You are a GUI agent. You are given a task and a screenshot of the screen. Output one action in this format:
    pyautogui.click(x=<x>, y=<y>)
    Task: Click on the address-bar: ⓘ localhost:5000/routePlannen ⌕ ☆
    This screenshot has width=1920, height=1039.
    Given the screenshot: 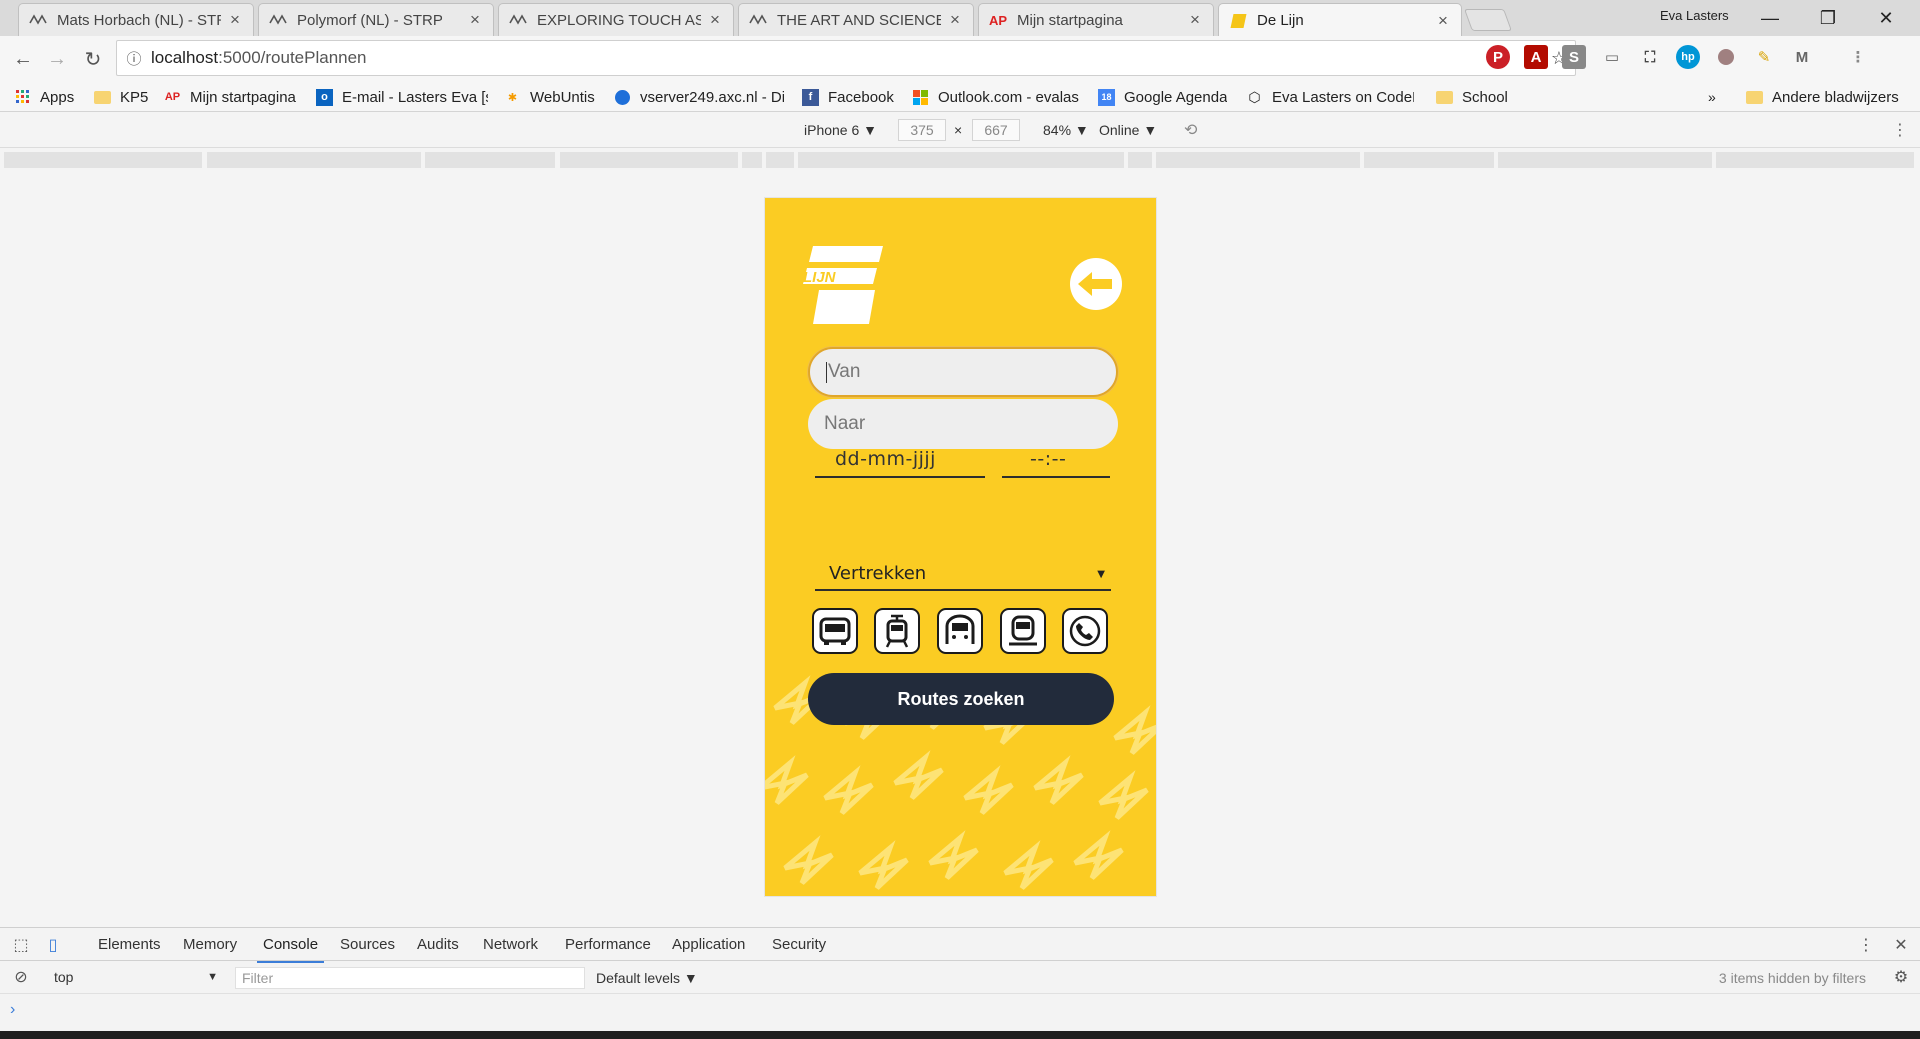 What is the action you would take?
    pyautogui.click(x=846, y=58)
    